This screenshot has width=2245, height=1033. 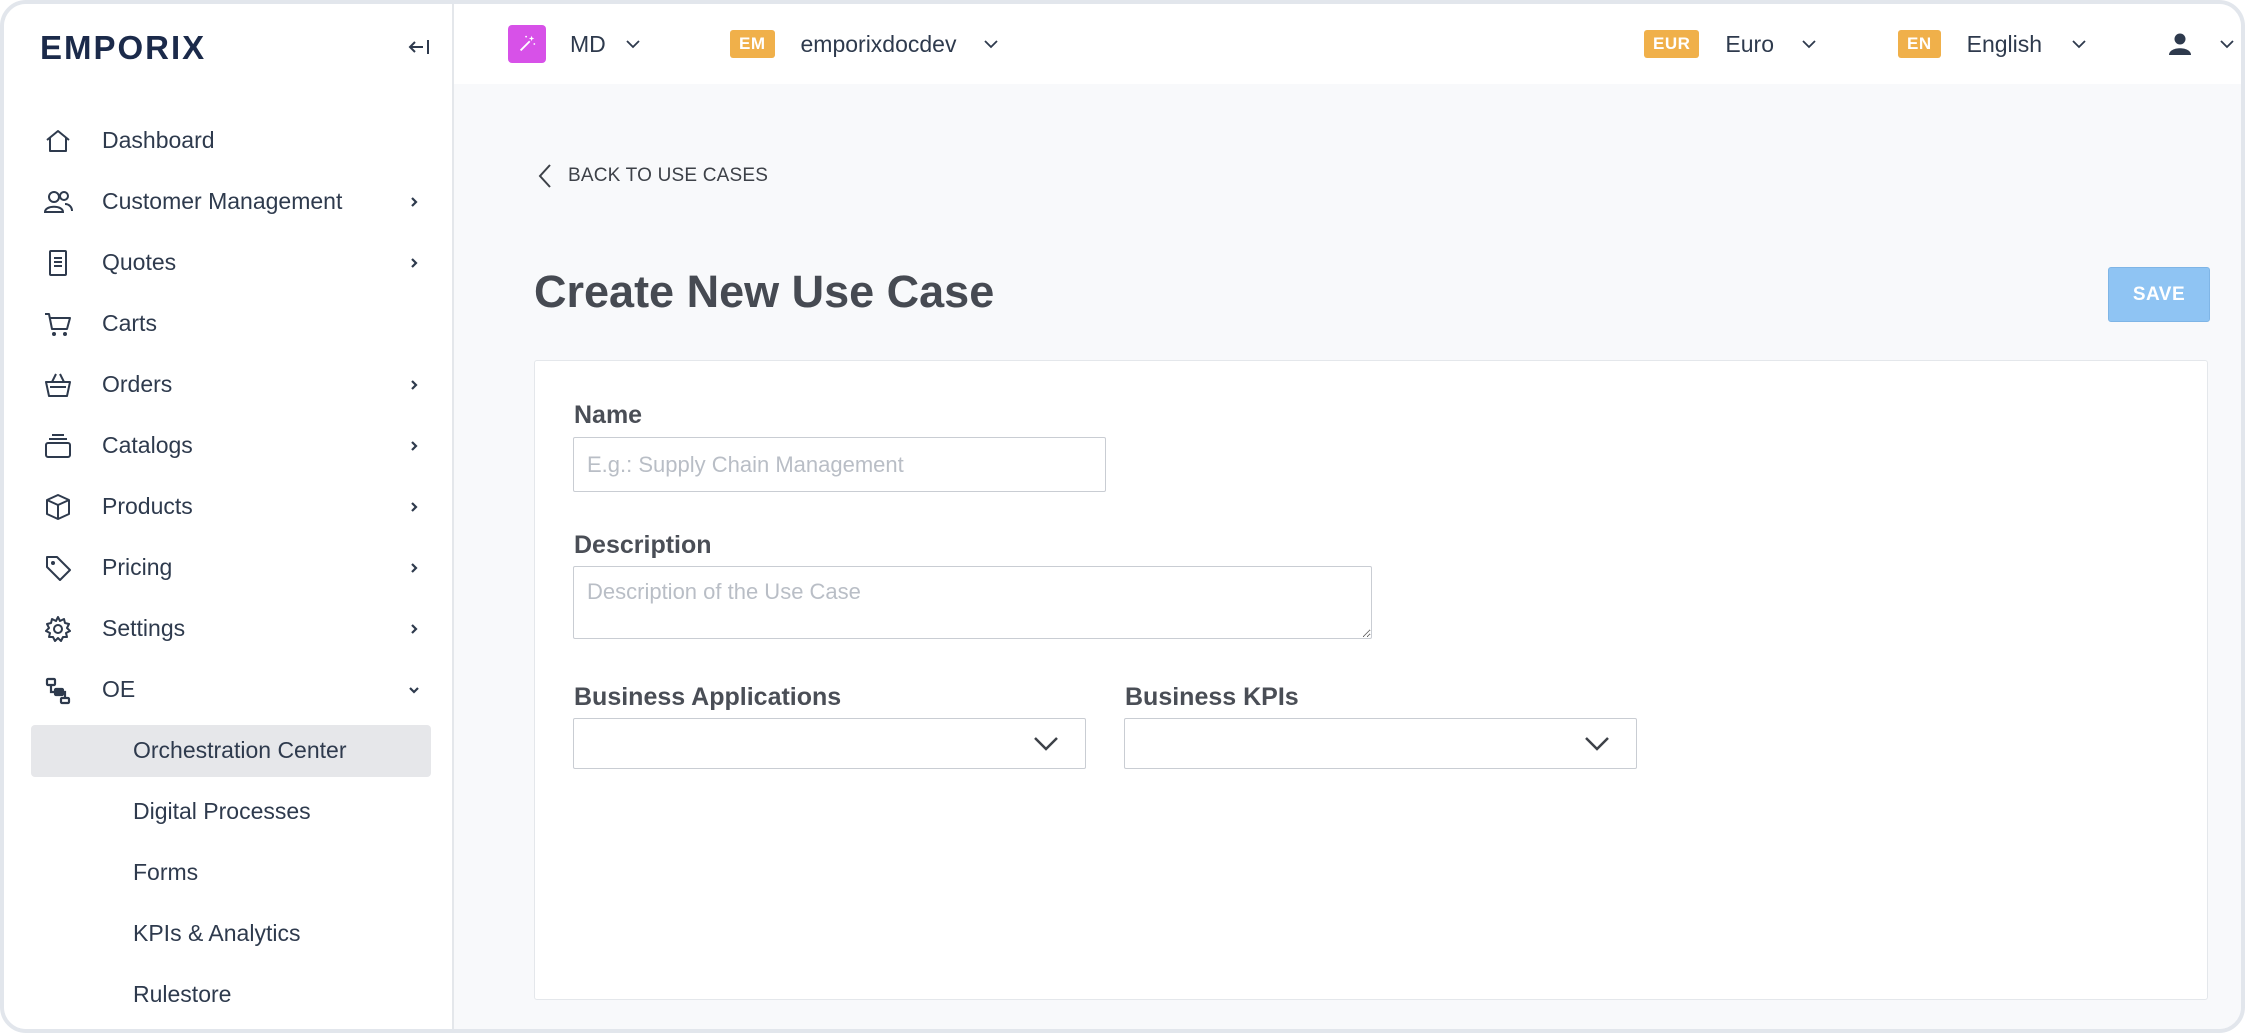 I want to click on currency-selector: EUR Euro, so click(x=1732, y=44).